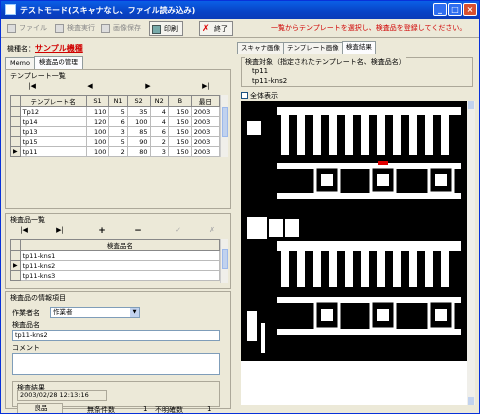 The image size is (480, 414). Describe the element at coordinates (440, 9) in the screenshot. I see `minimize-button: _` at that location.